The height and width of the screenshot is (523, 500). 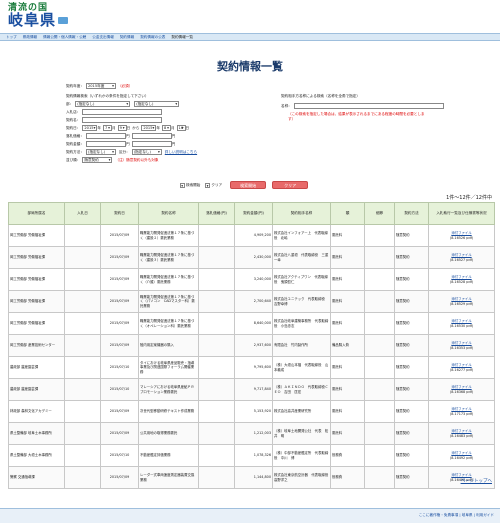 What do you see at coordinates (38, 15) in the screenshot?
I see `site-logo: 清流の国 岐阜県` at bounding box center [38, 15].